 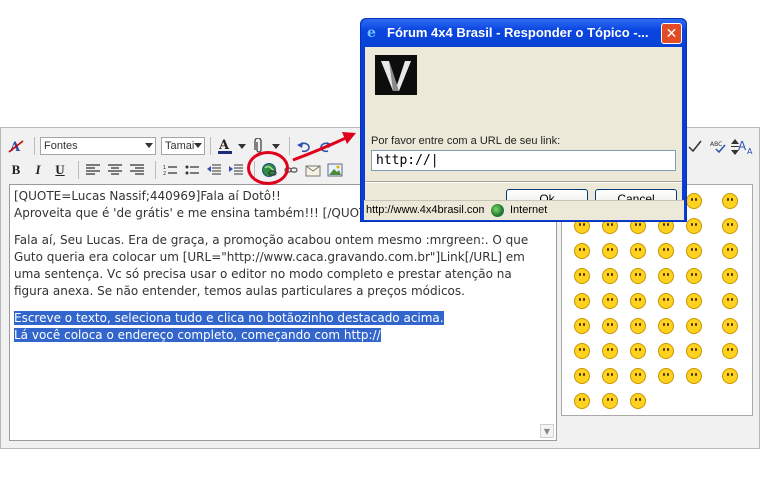 What do you see at coordinates (16, 170) in the screenshot?
I see `bold-icon: B` at bounding box center [16, 170].